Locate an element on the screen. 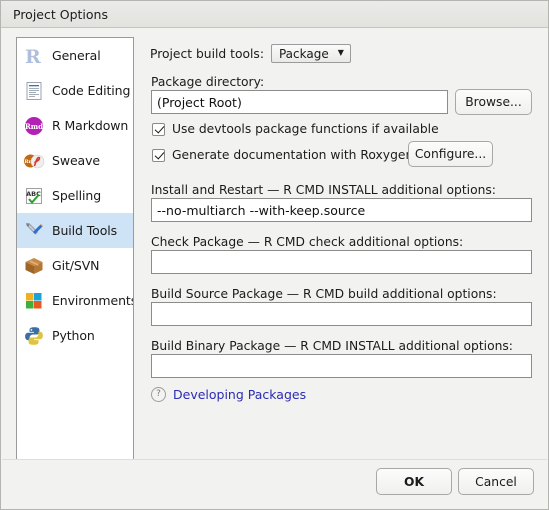 The height and width of the screenshot is (510, 549). wrench-tools-icon is located at coordinates (34, 231).